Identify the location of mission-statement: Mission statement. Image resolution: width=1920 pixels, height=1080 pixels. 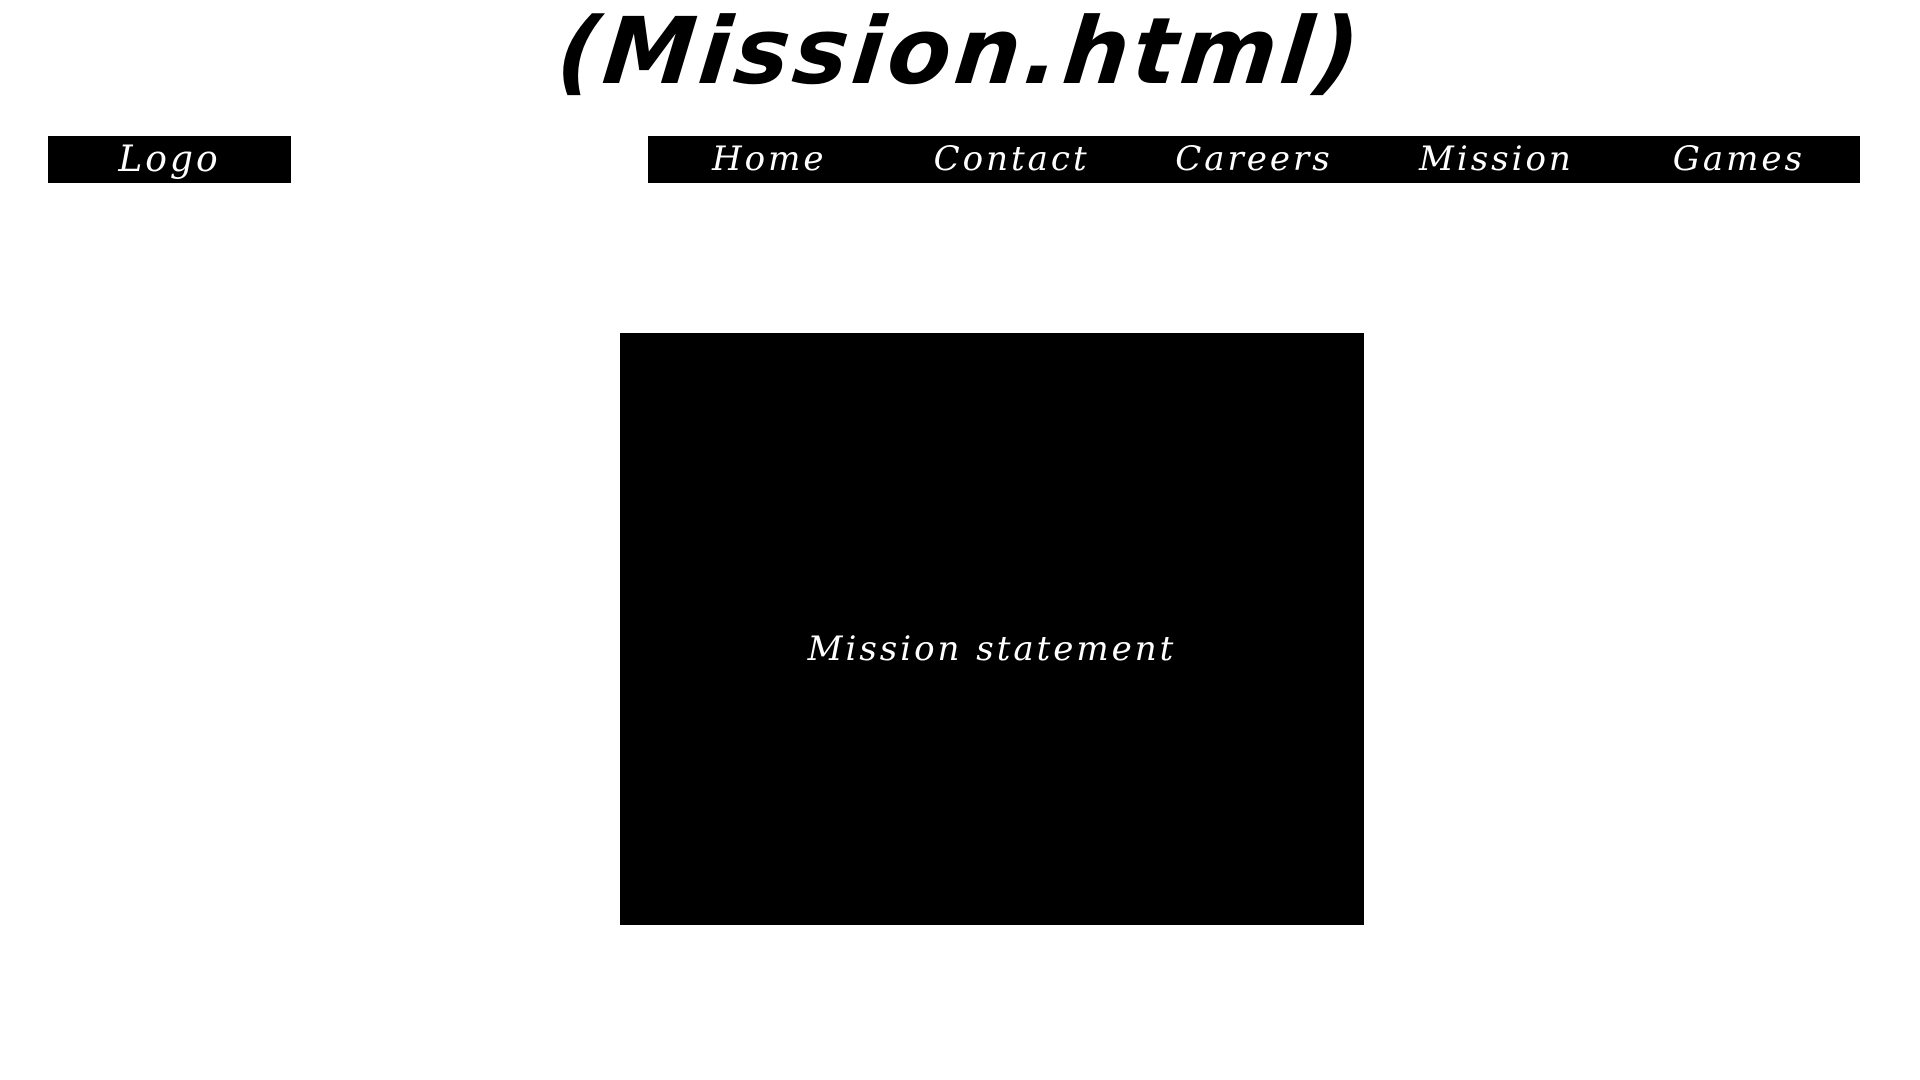
(992, 649).